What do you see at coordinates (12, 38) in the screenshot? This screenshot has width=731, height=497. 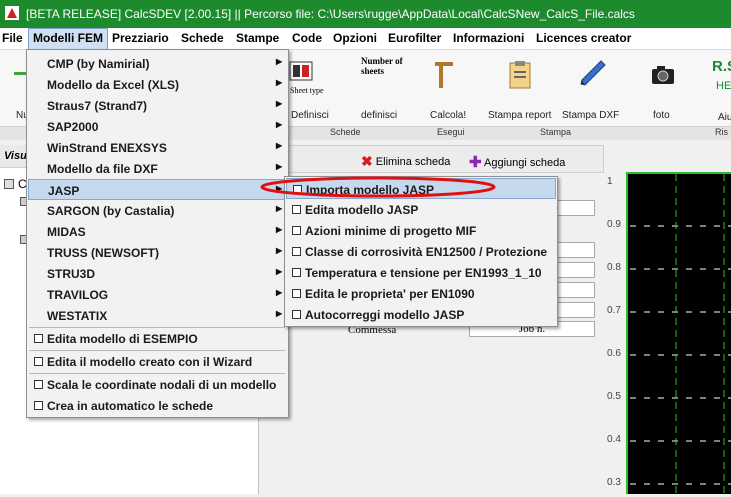 I see `menu-file: File` at bounding box center [12, 38].